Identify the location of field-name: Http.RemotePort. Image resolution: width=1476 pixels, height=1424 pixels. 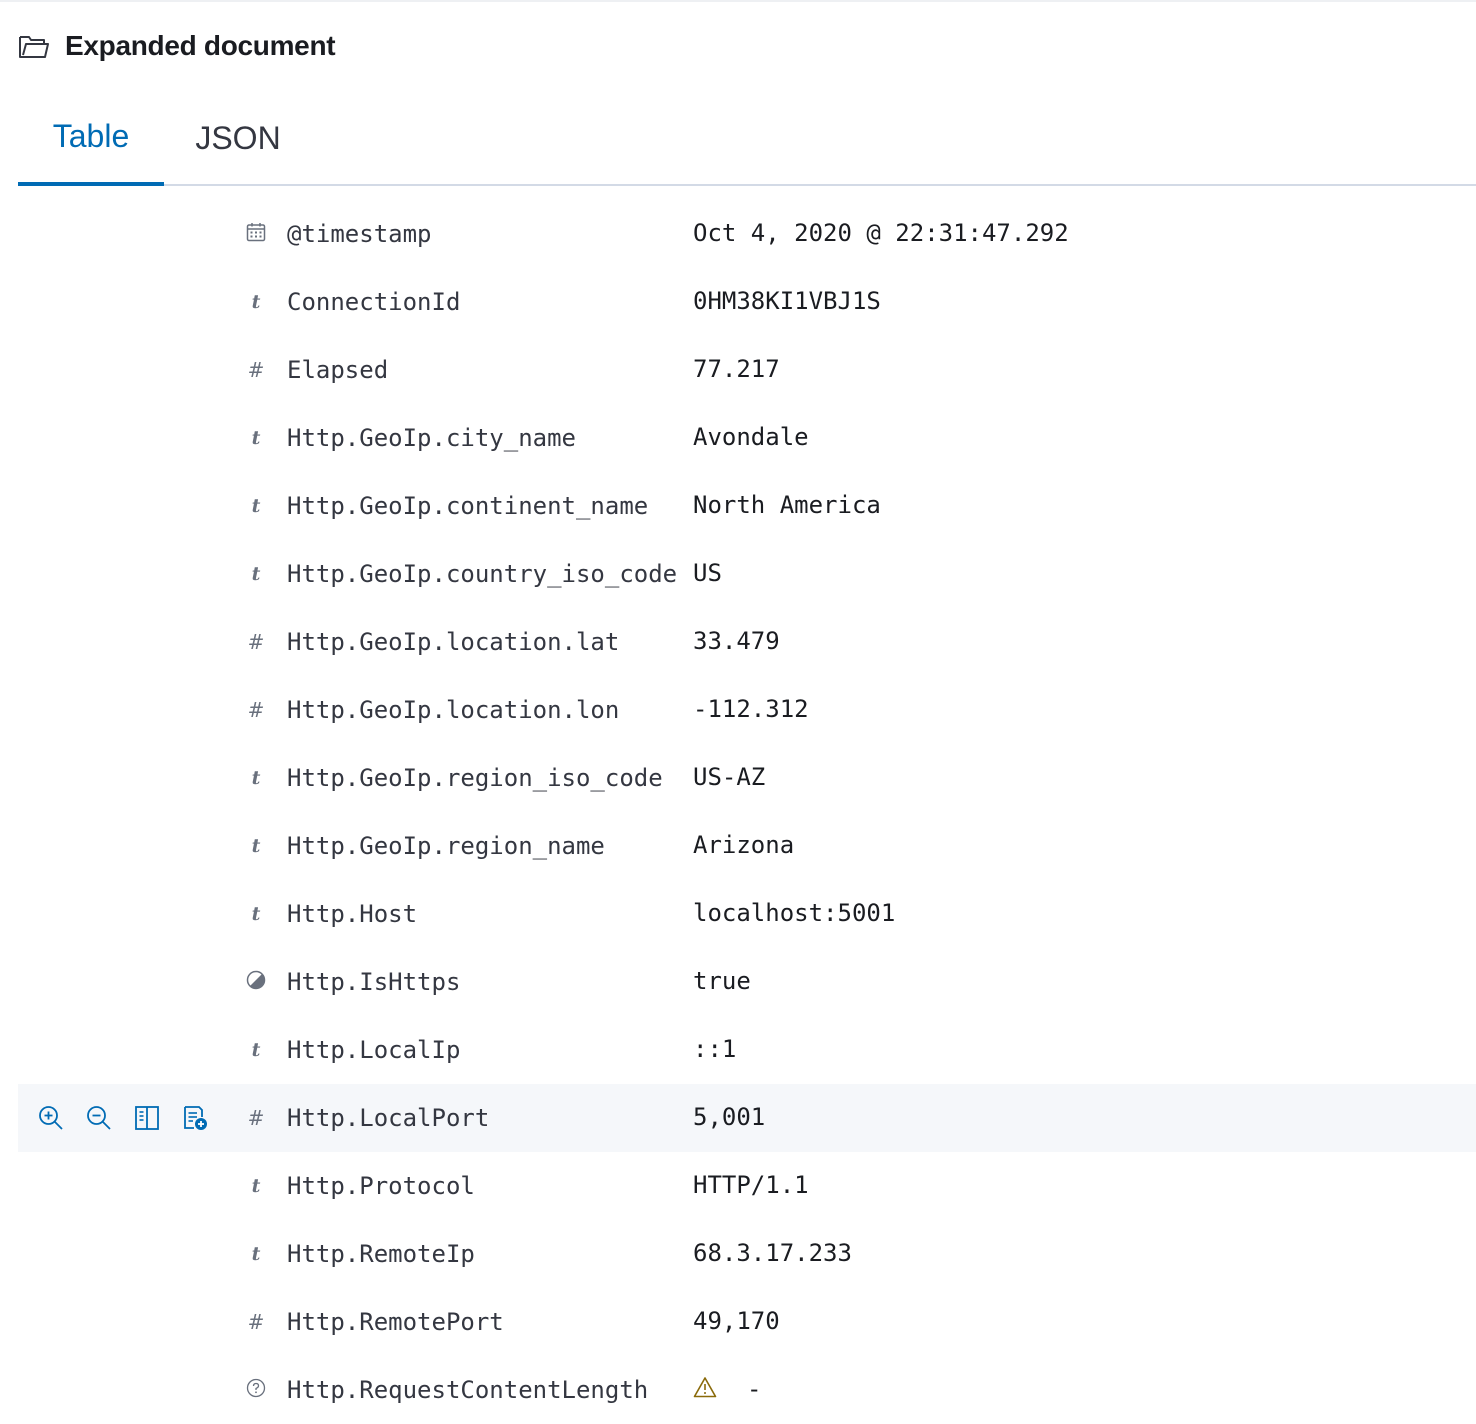
(395, 1322).